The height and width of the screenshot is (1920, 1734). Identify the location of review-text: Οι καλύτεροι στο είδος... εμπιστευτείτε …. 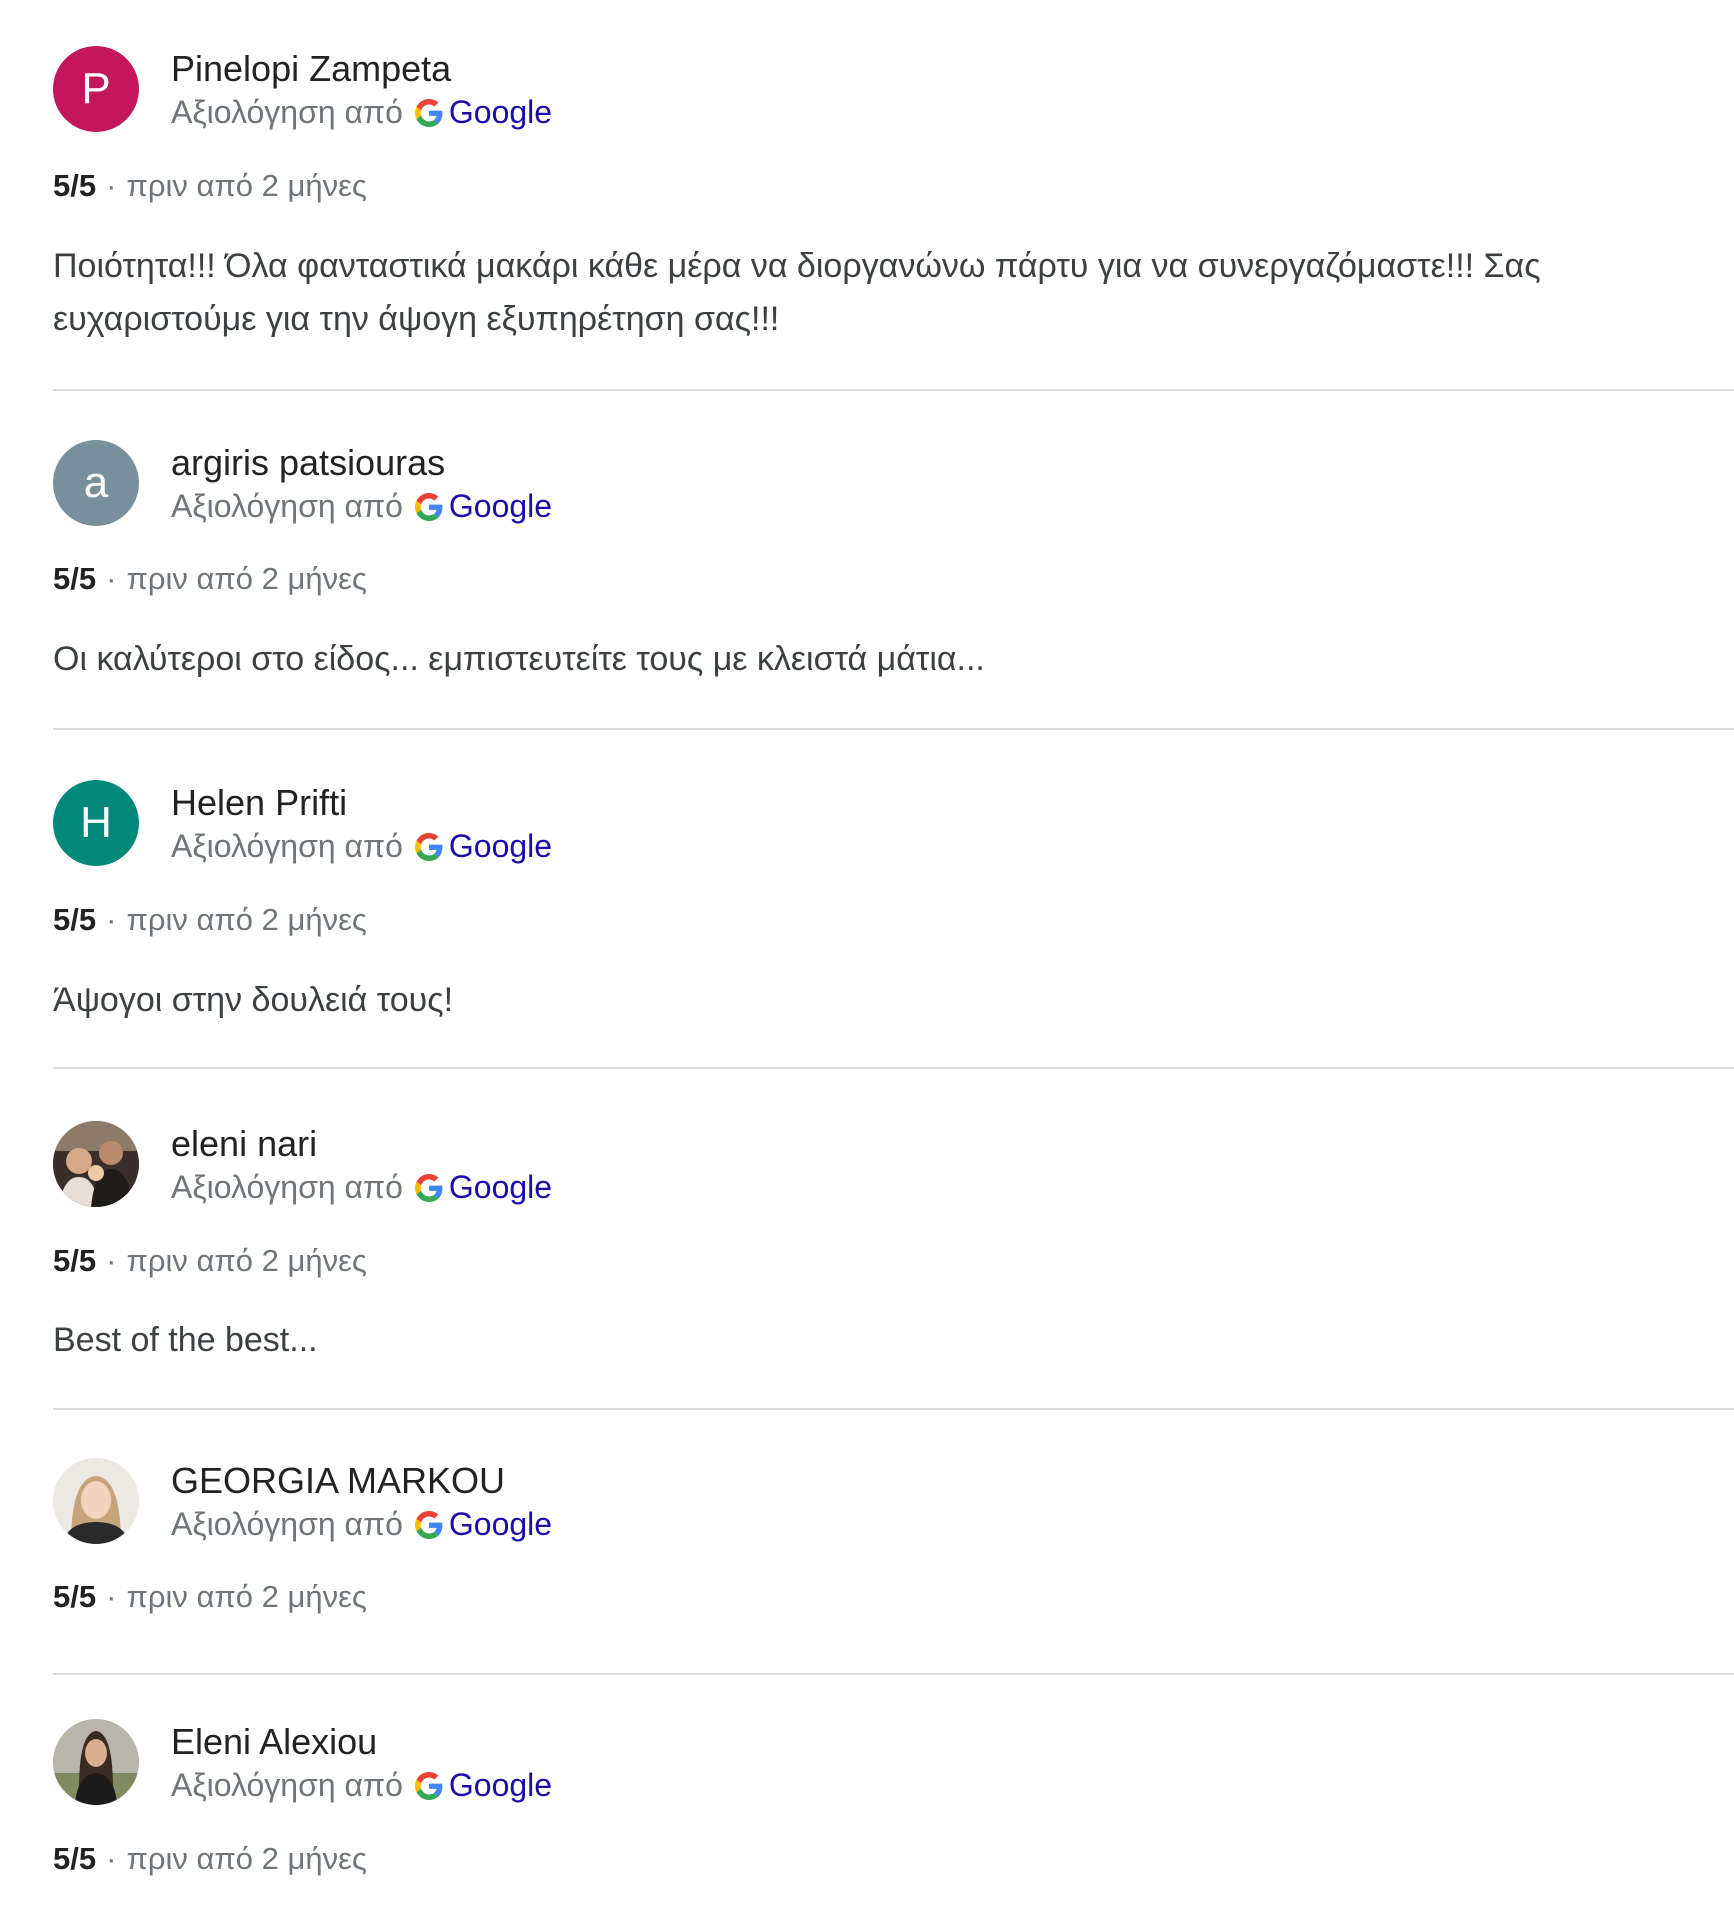
(519, 659).